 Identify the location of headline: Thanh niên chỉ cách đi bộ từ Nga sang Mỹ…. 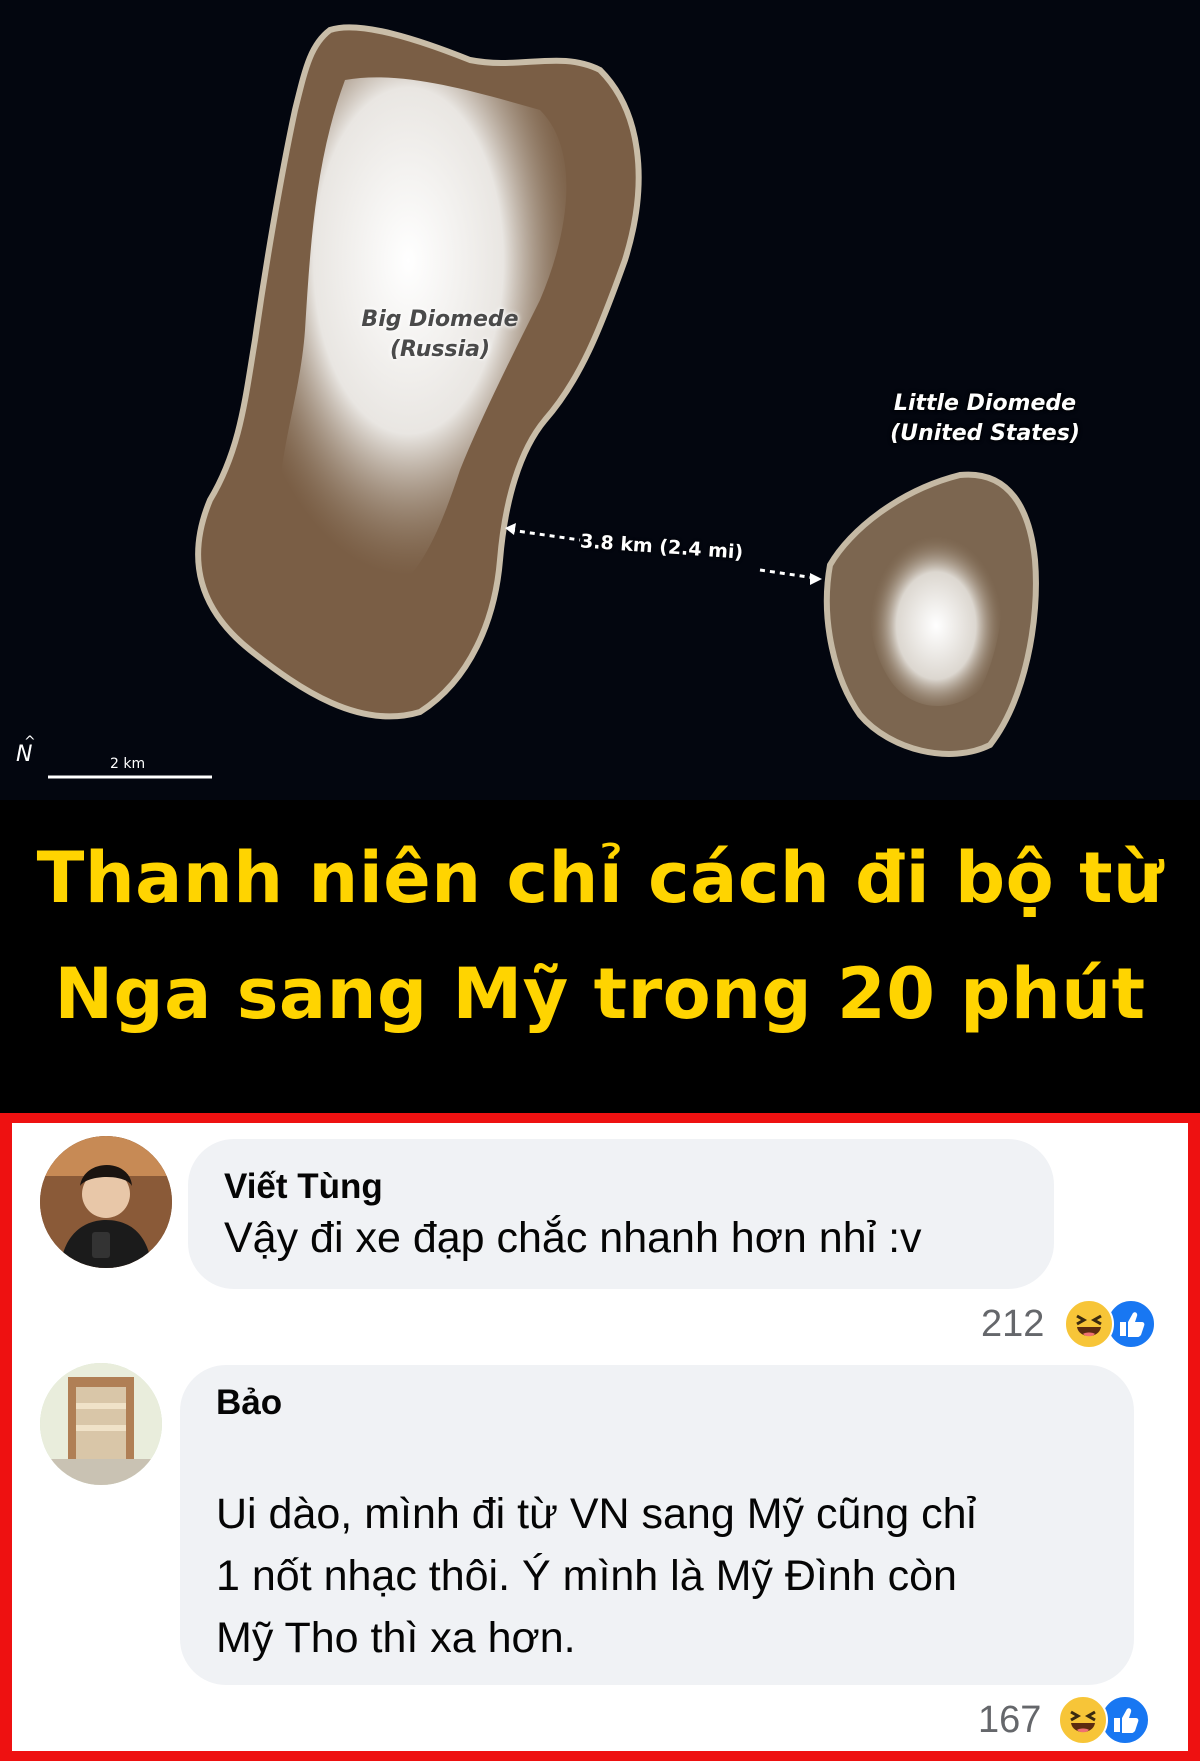
(600, 936).